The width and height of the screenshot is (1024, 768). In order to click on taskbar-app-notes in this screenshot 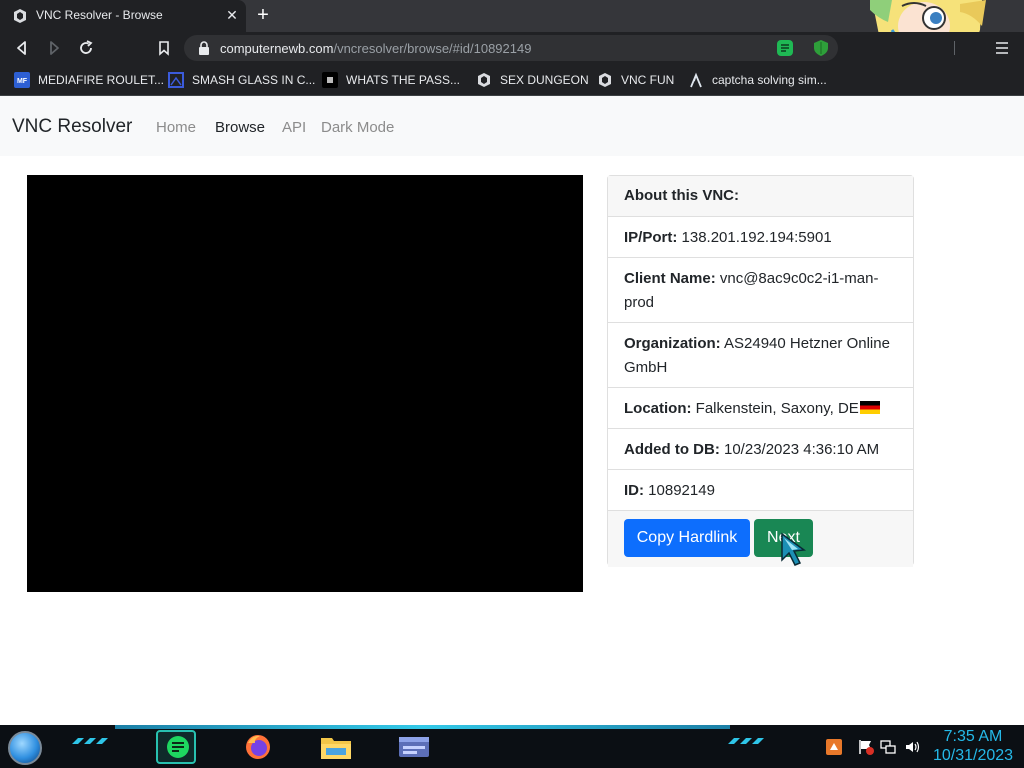, I will do `click(176, 747)`.